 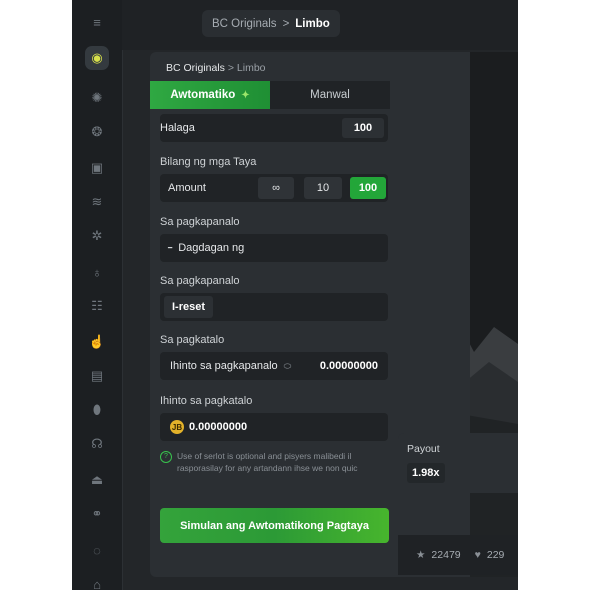 I want to click on halaga-label: Halaga, so click(x=177, y=128).